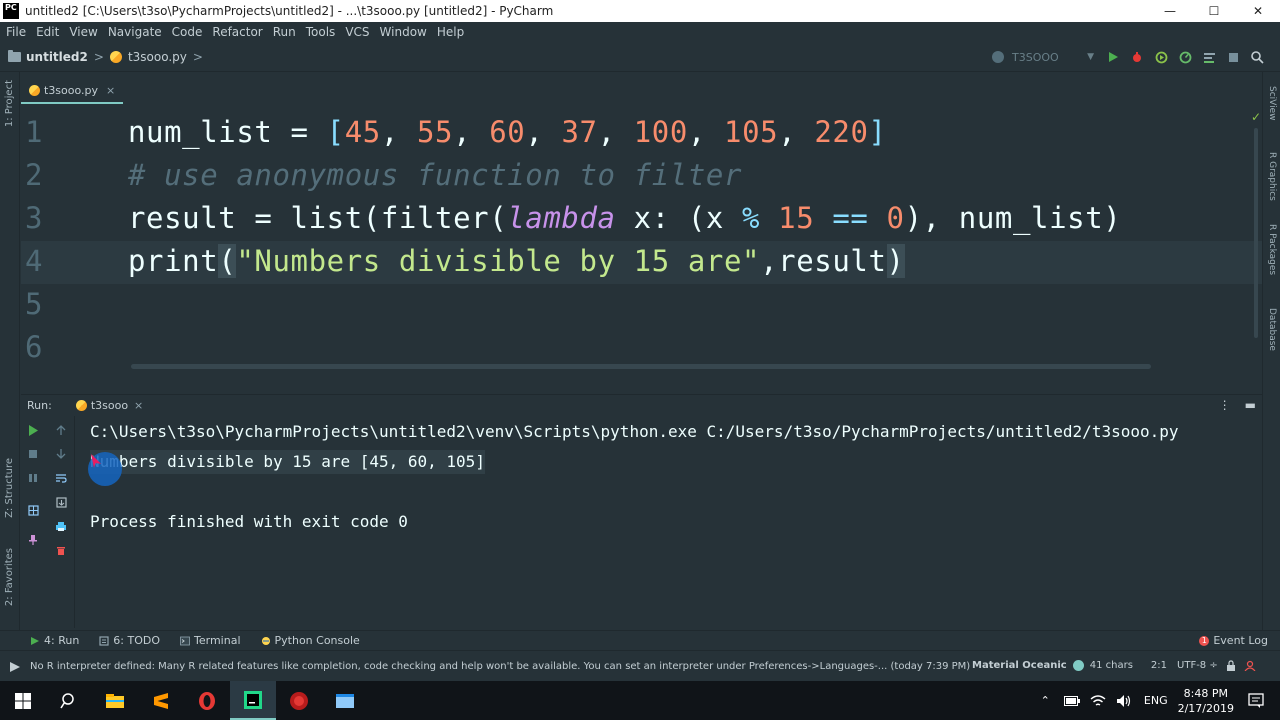 The width and height of the screenshot is (1280, 720). I want to click on system-clock: 8:48 PM 2/17/2019, so click(1206, 701).